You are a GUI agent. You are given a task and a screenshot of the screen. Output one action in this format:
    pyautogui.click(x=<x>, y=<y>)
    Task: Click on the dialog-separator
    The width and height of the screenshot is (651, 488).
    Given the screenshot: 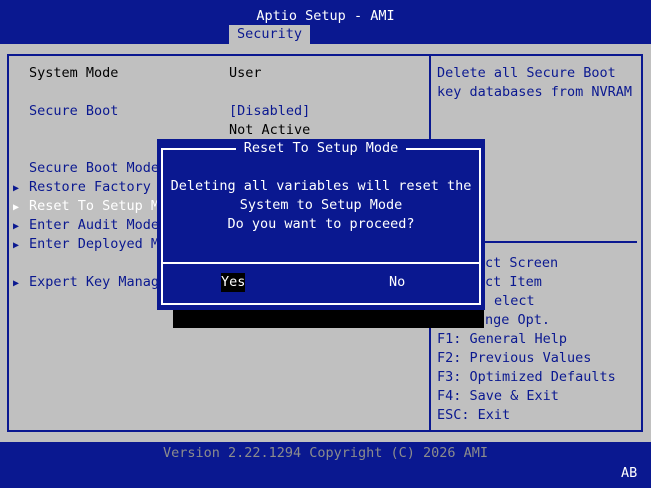 What is the action you would take?
    pyautogui.click(x=321, y=263)
    